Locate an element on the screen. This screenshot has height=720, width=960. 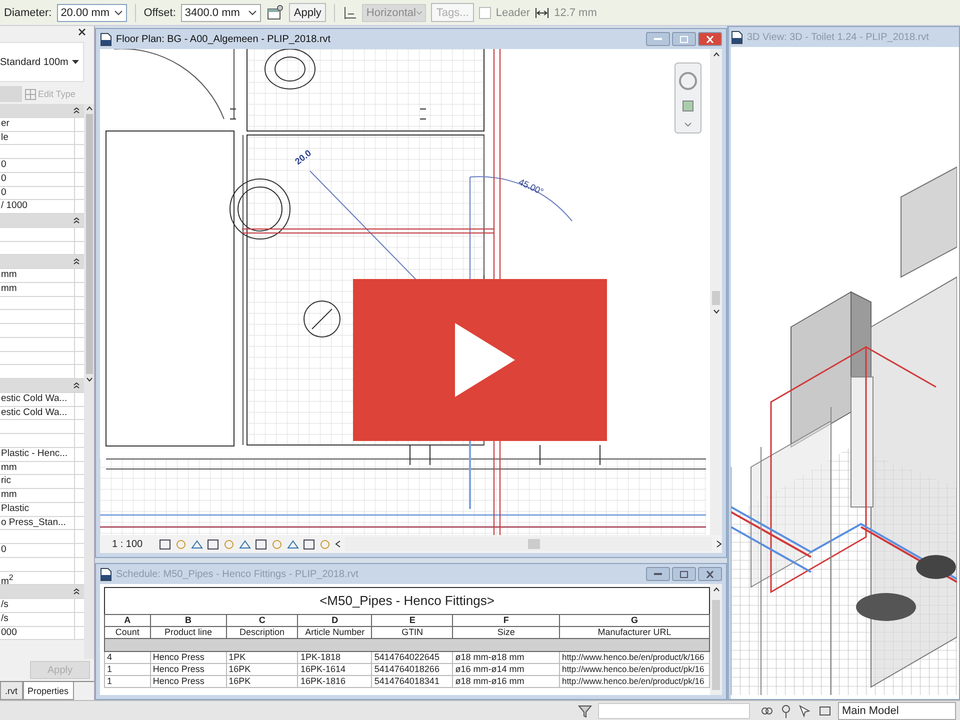
scale-label: 1 : 100 is located at coordinates (127, 544).